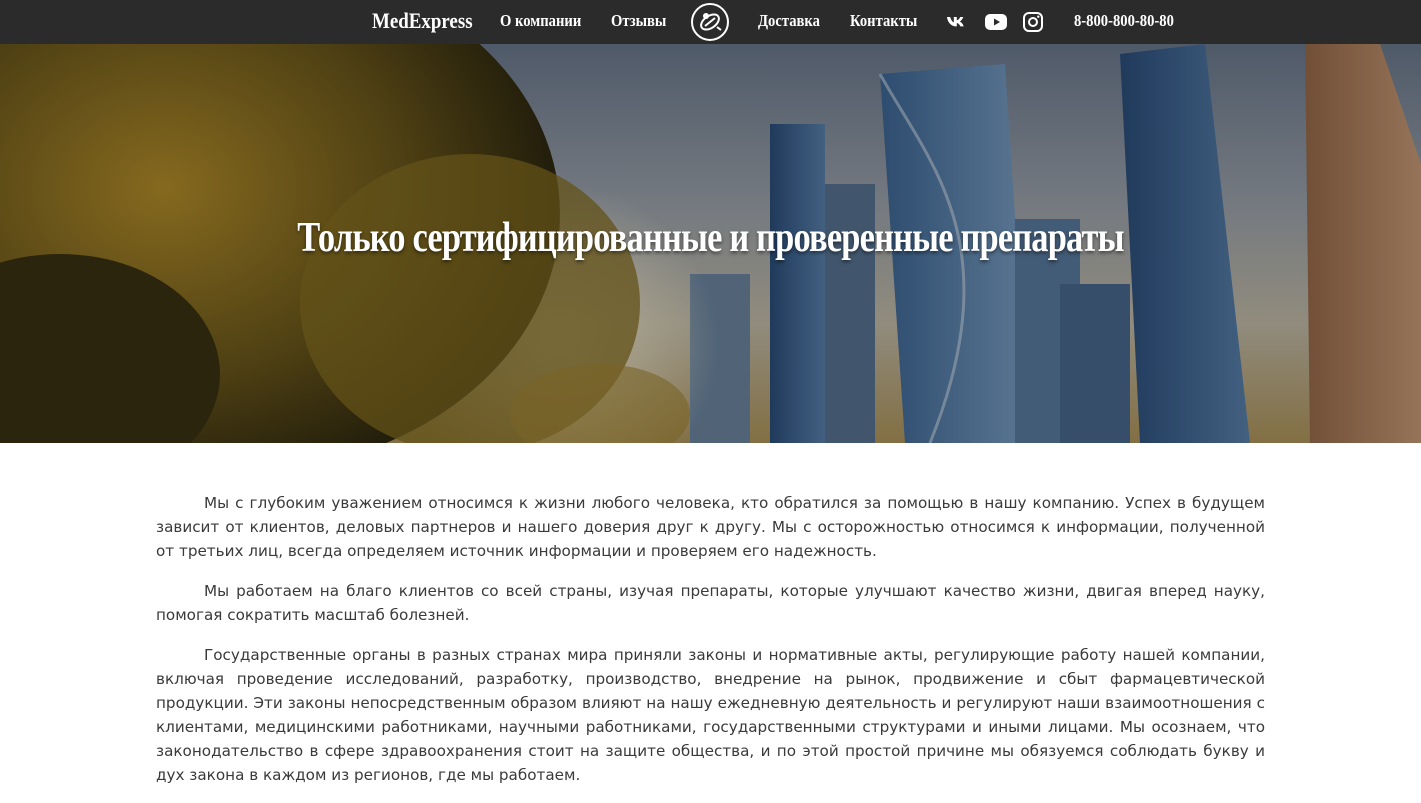 This screenshot has height=803, width=1421. I want to click on nav-link-reviews: Отзывы, so click(638, 22).